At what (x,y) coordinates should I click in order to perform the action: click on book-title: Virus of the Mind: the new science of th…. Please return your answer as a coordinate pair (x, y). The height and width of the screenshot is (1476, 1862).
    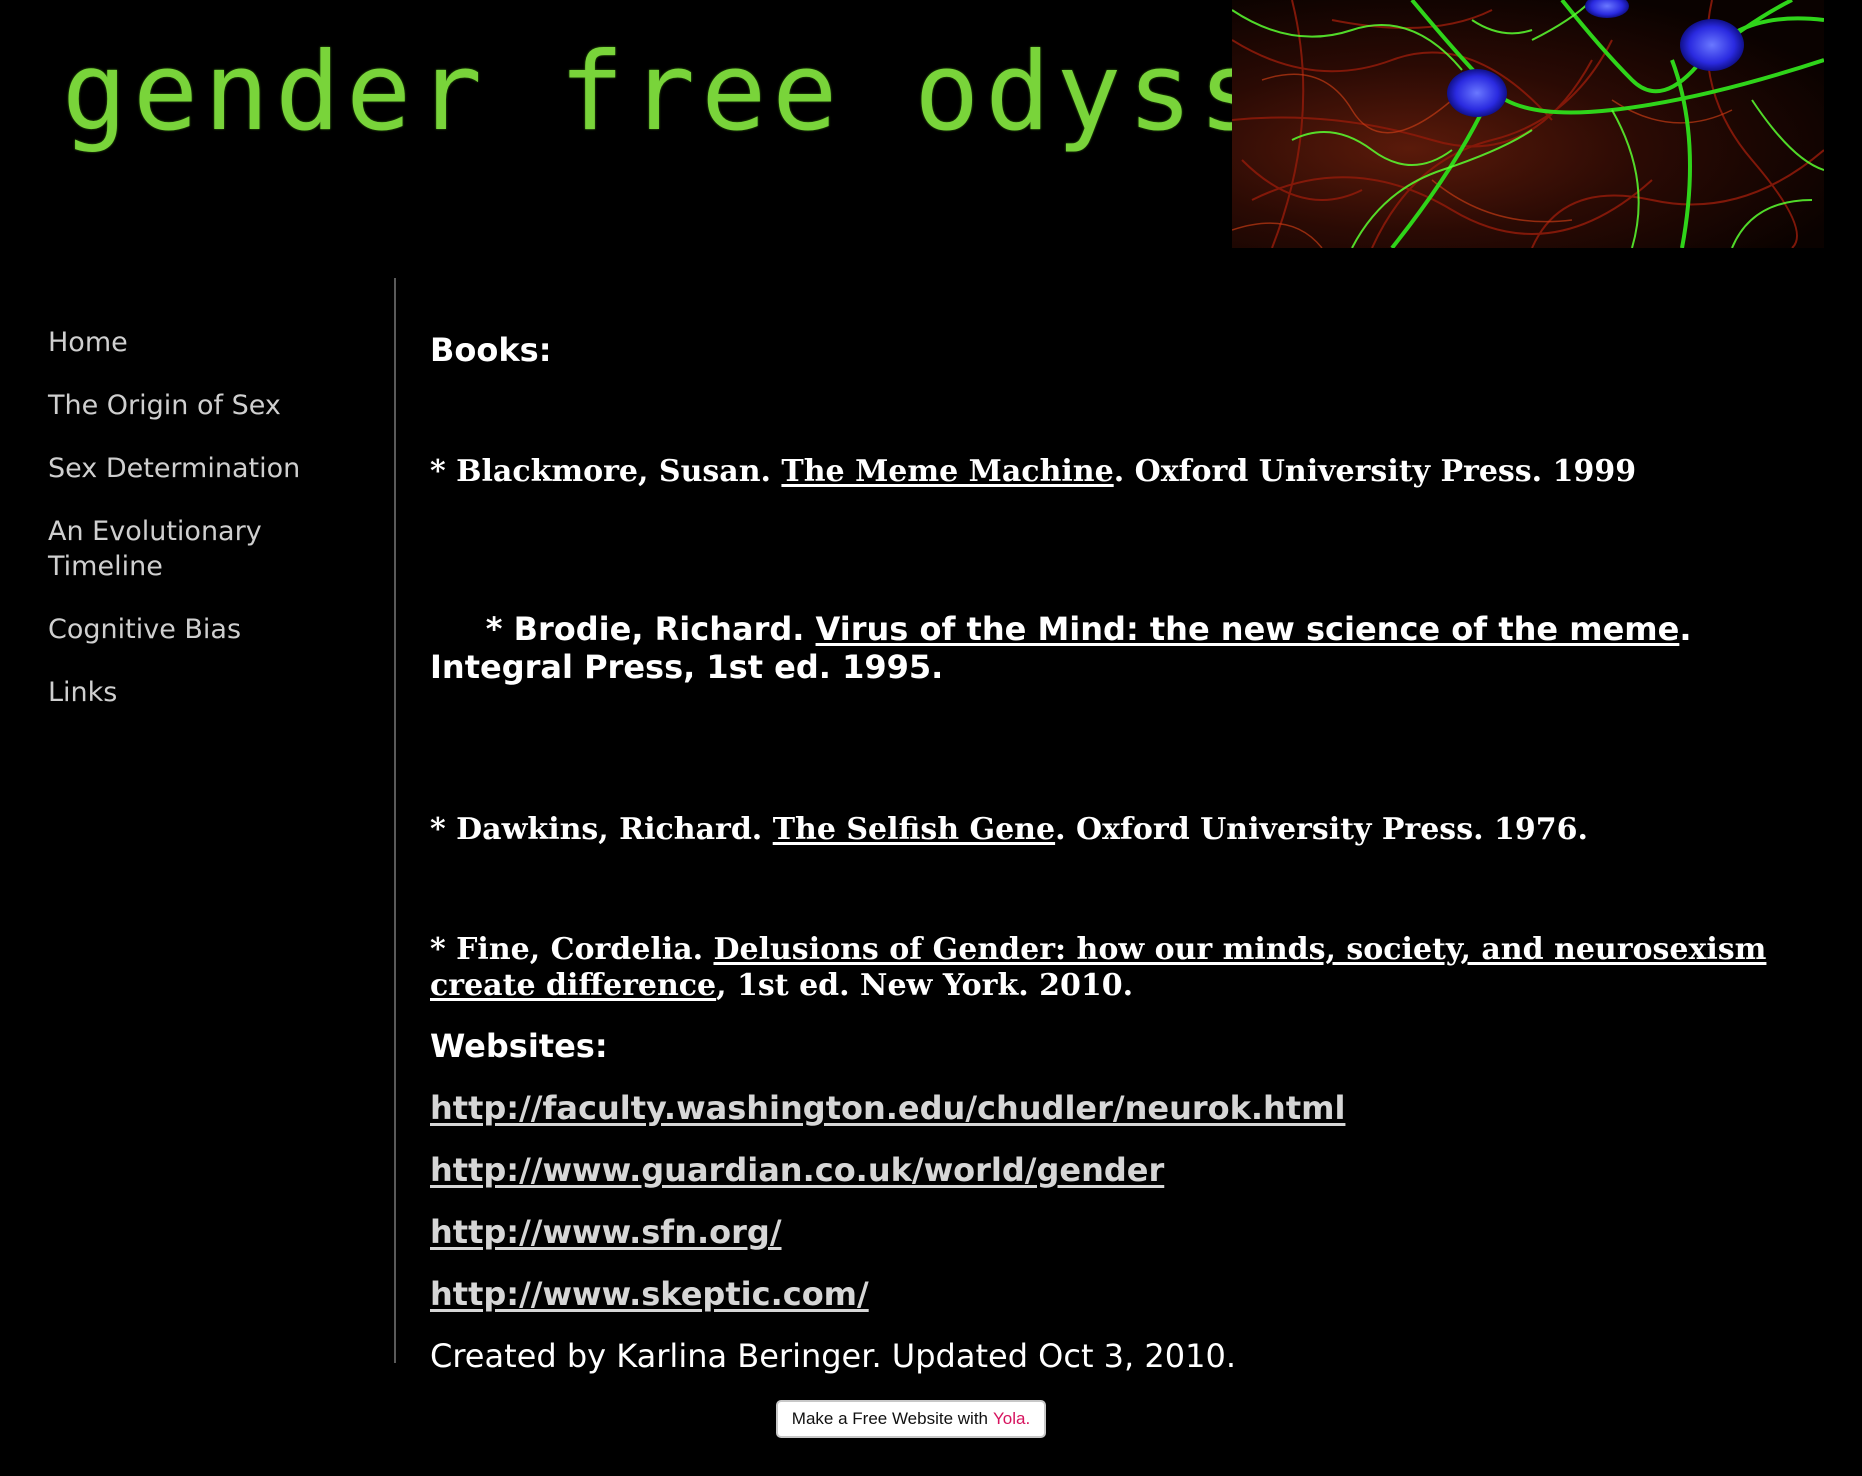
    Looking at the image, I should click on (1247, 629).